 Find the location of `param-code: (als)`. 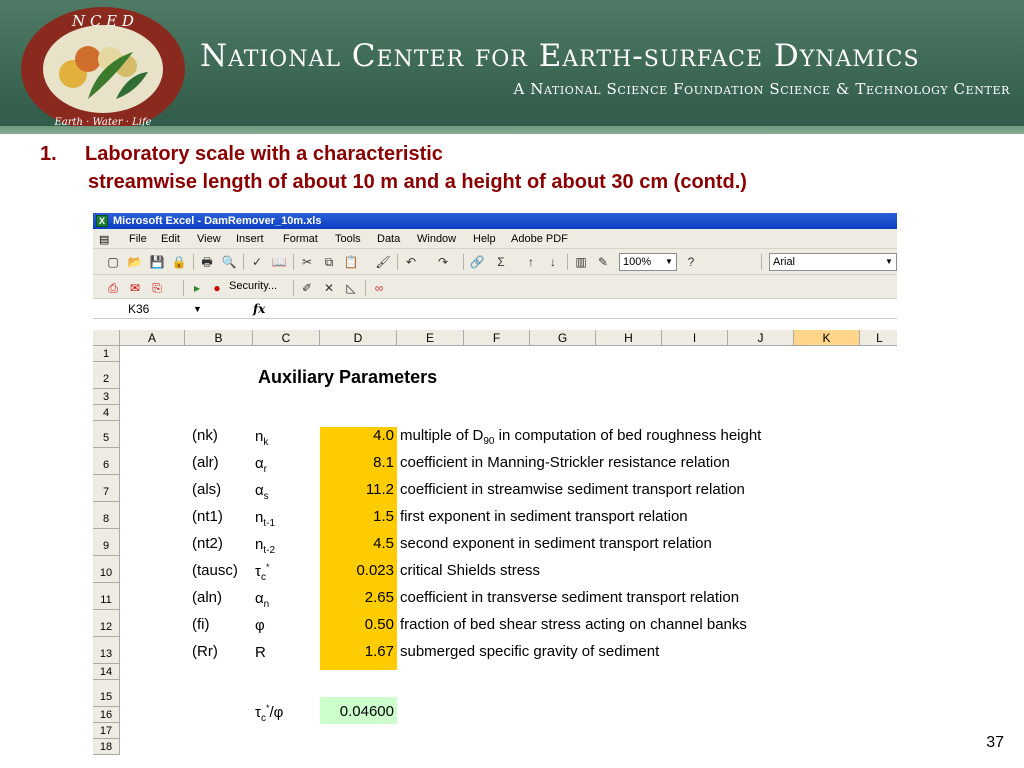

param-code: (als) is located at coordinates (206, 489).